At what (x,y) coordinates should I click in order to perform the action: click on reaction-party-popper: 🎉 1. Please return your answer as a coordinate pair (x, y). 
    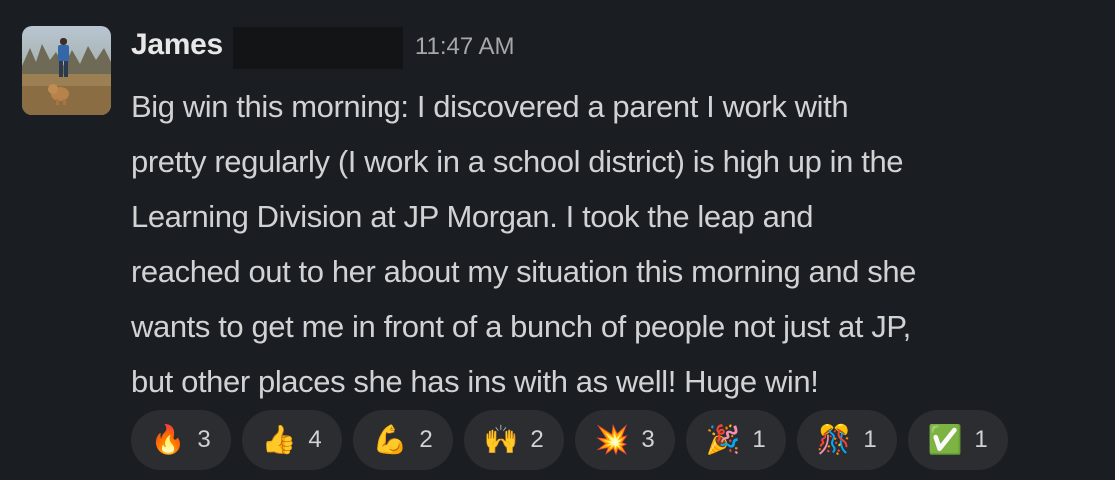
    Looking at the image, I should click on (736, 440).